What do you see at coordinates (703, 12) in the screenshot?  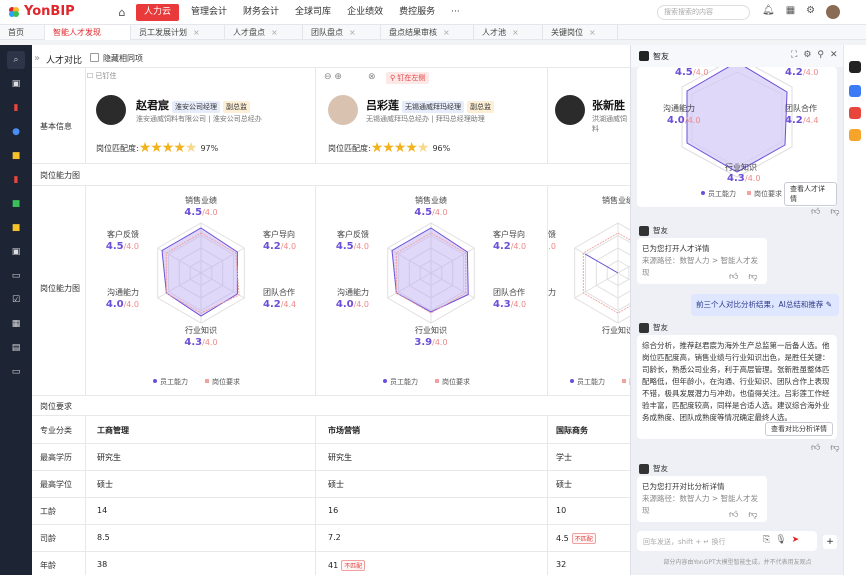 I see `global-search-input: 搜索搜索的内容` at bounding box center [703, 12].